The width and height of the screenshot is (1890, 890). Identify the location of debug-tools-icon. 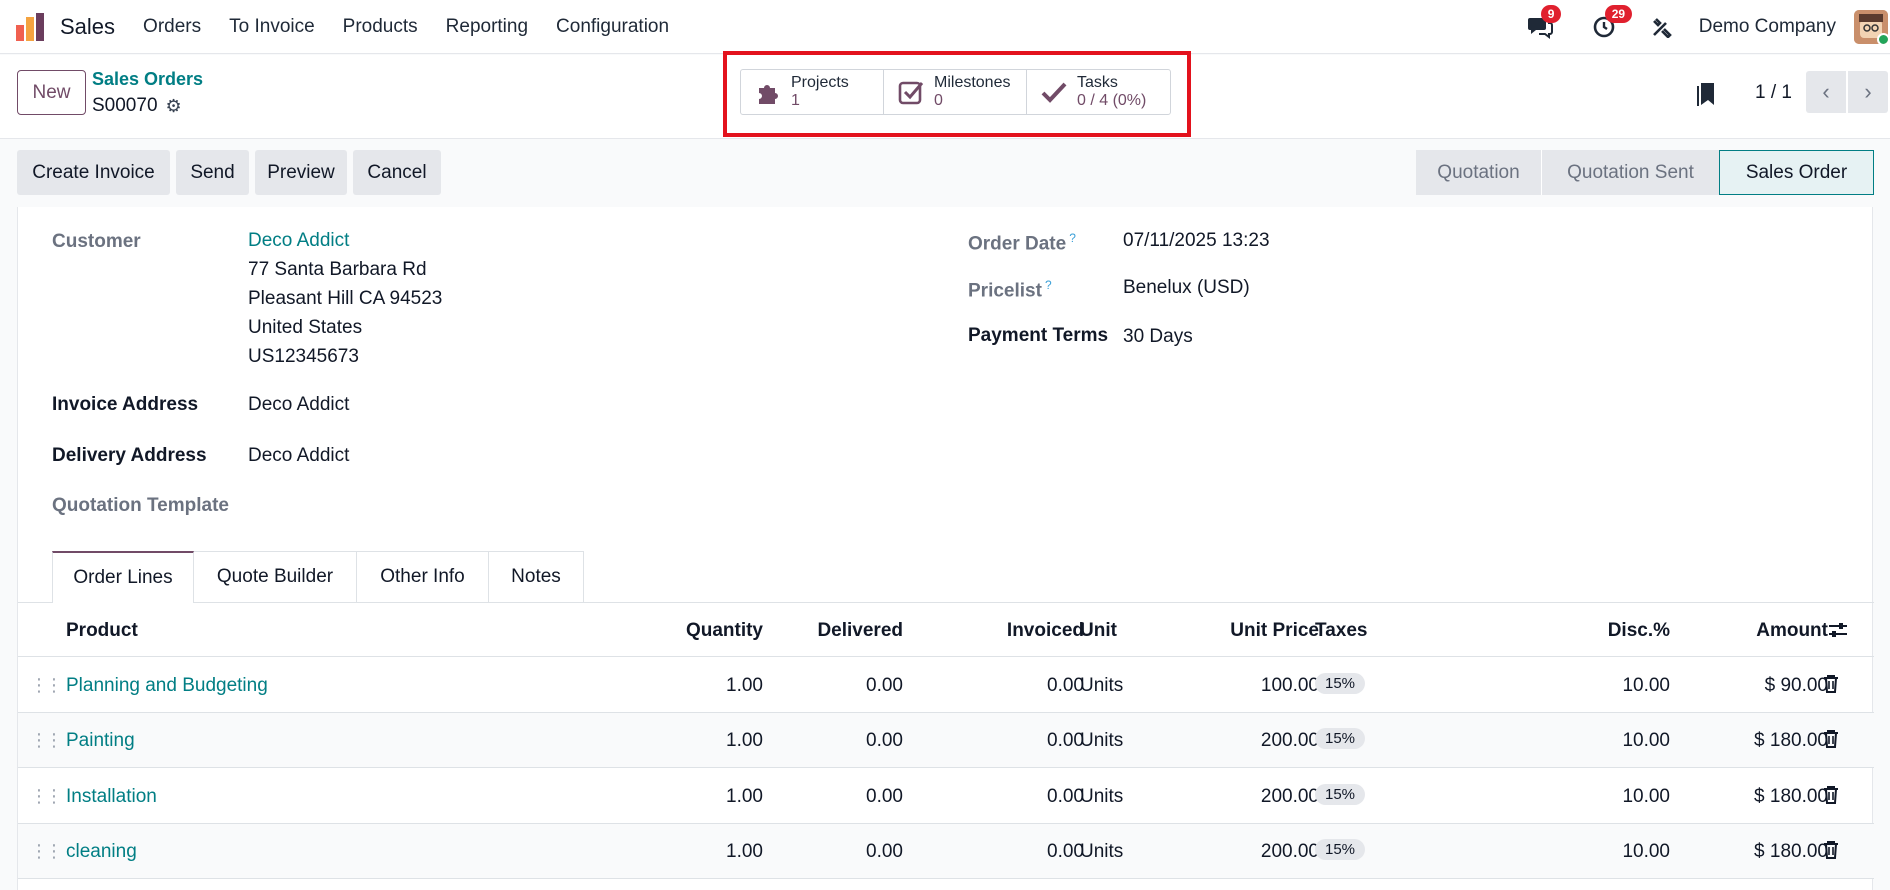
(1662, 27).